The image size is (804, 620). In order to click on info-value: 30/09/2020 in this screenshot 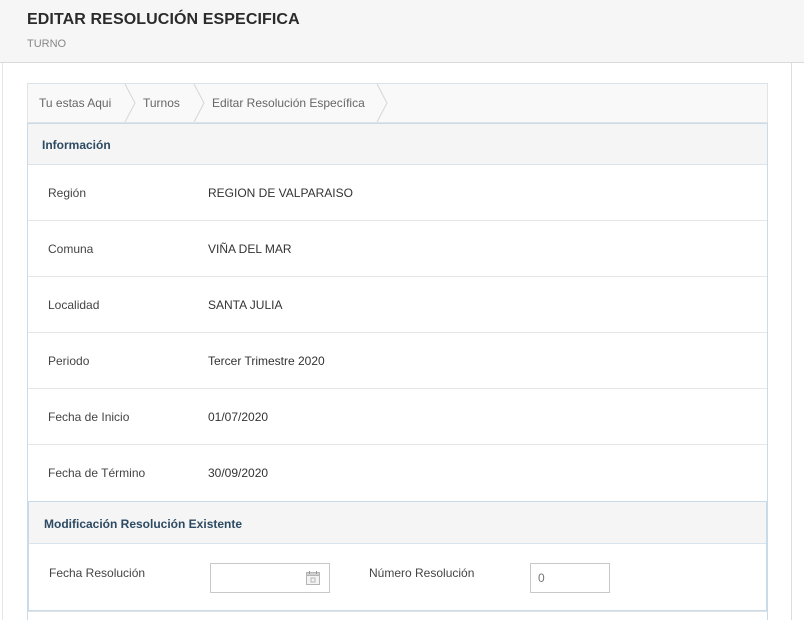, I will do `click(238, 473)`.